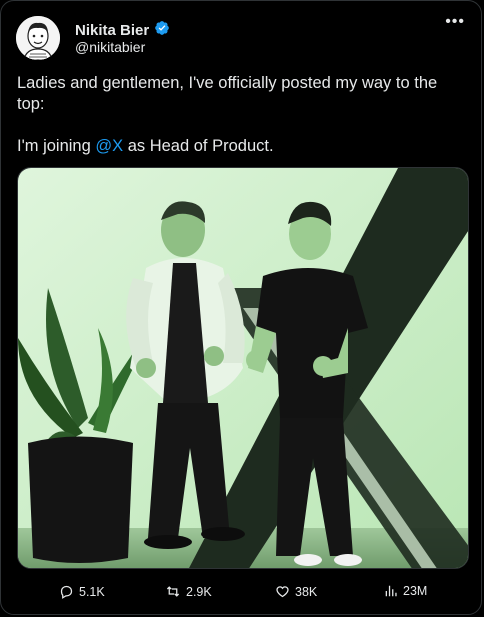 The height and width of the screenshot is (617, 484). What do you see at coordinates (109, 146) in the screenshot?
I see `mention-link: @X` at bounding box center [109, 146].